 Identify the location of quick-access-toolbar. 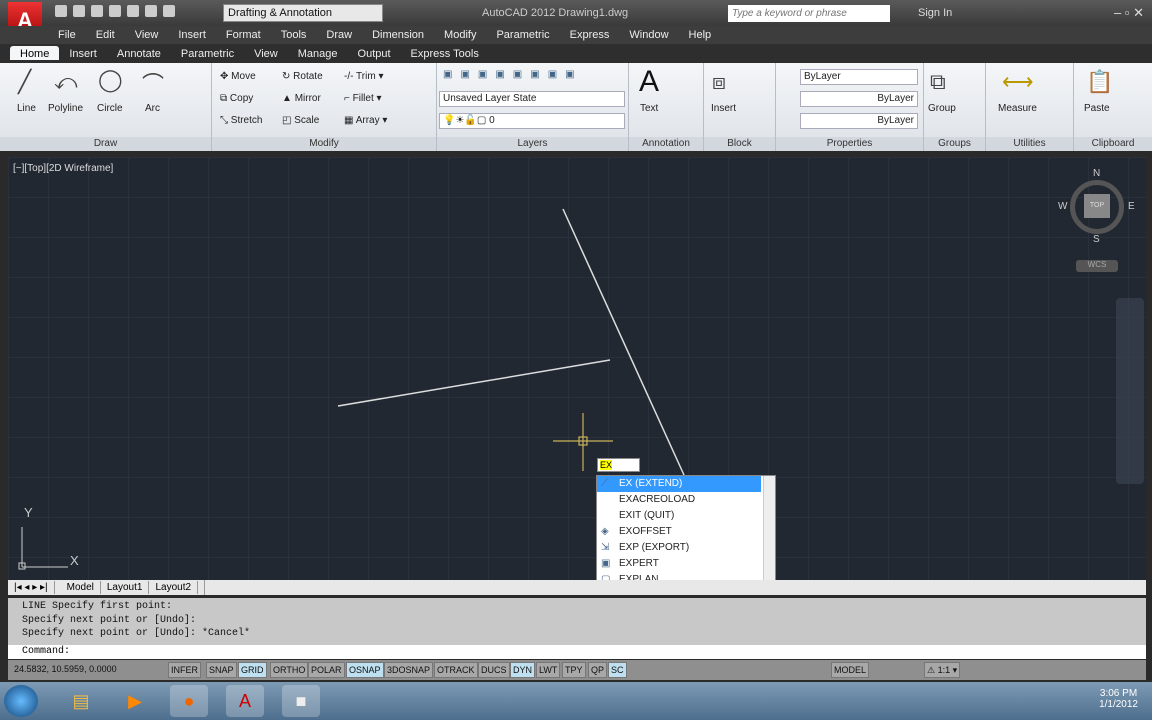
(115, 11).